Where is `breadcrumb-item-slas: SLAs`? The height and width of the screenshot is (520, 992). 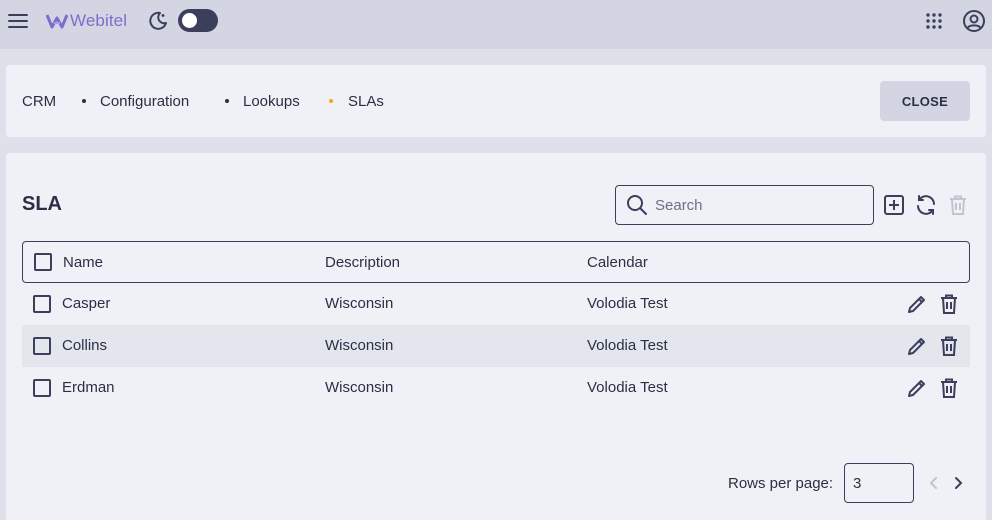 breadcrumb-item-slas: SLAs is located at coordinates (366, 101).